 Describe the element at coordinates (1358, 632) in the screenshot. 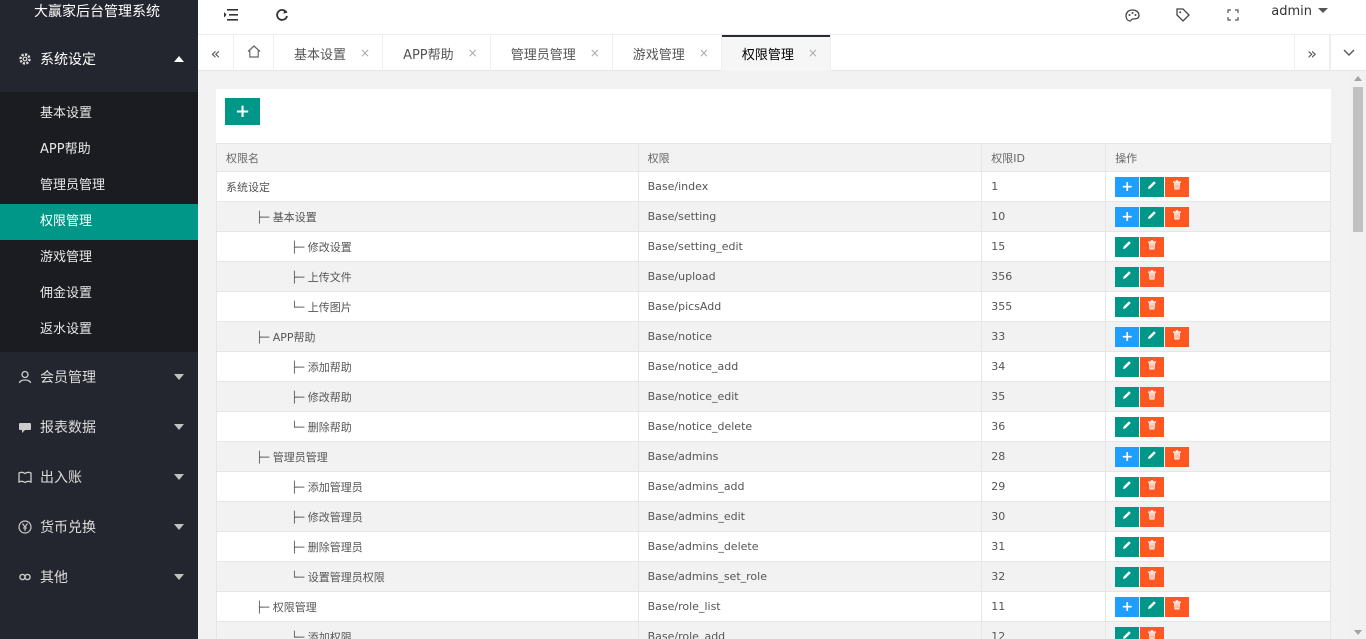

I see `scroll-down-icon` at that location.